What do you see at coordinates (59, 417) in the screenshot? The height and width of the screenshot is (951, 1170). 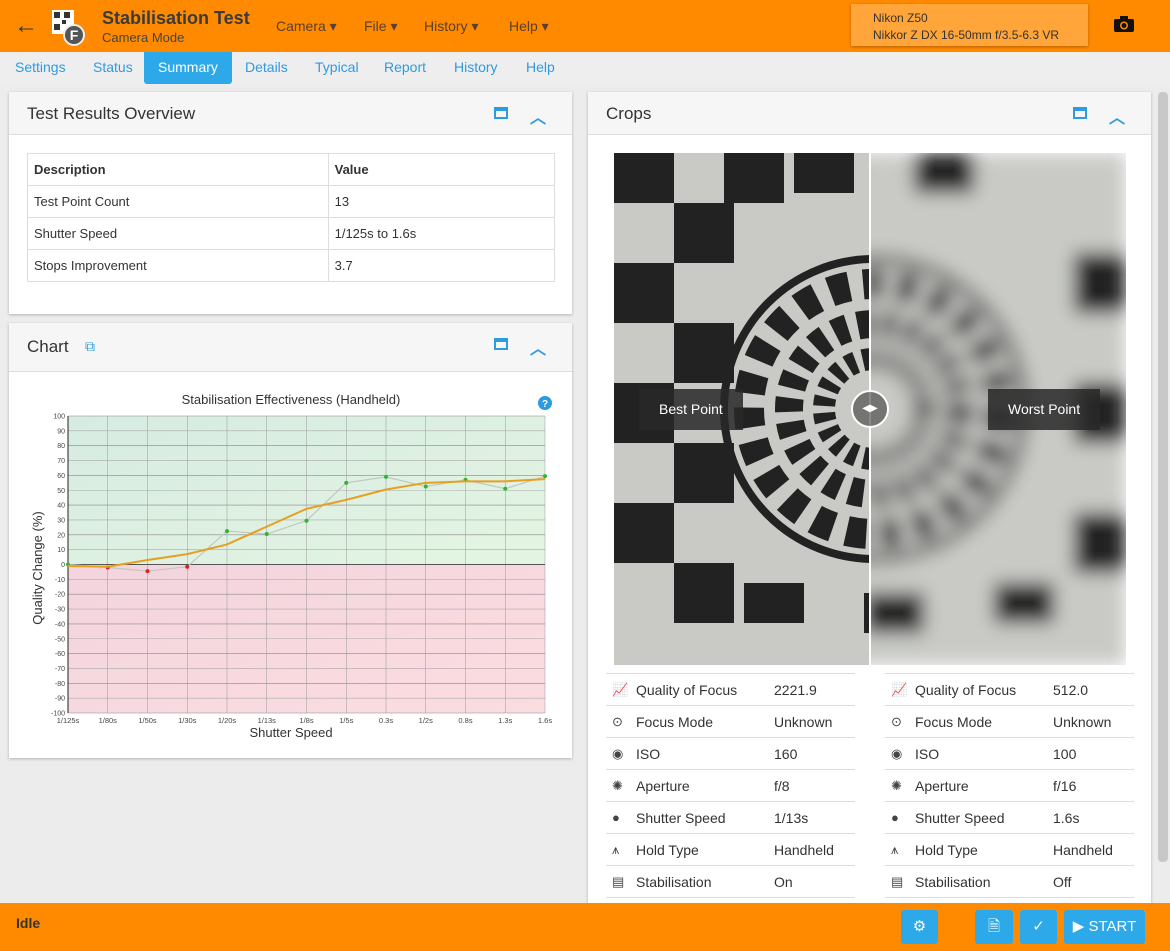 I see `y-tick-label: 100` at bounding box center [59, 417].